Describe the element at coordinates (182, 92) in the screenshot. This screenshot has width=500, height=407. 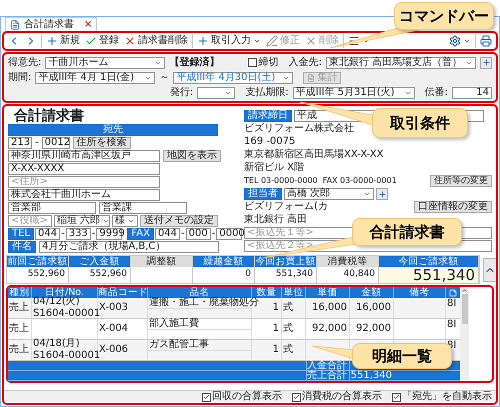
I see `issue-label: 発行:` at that location.